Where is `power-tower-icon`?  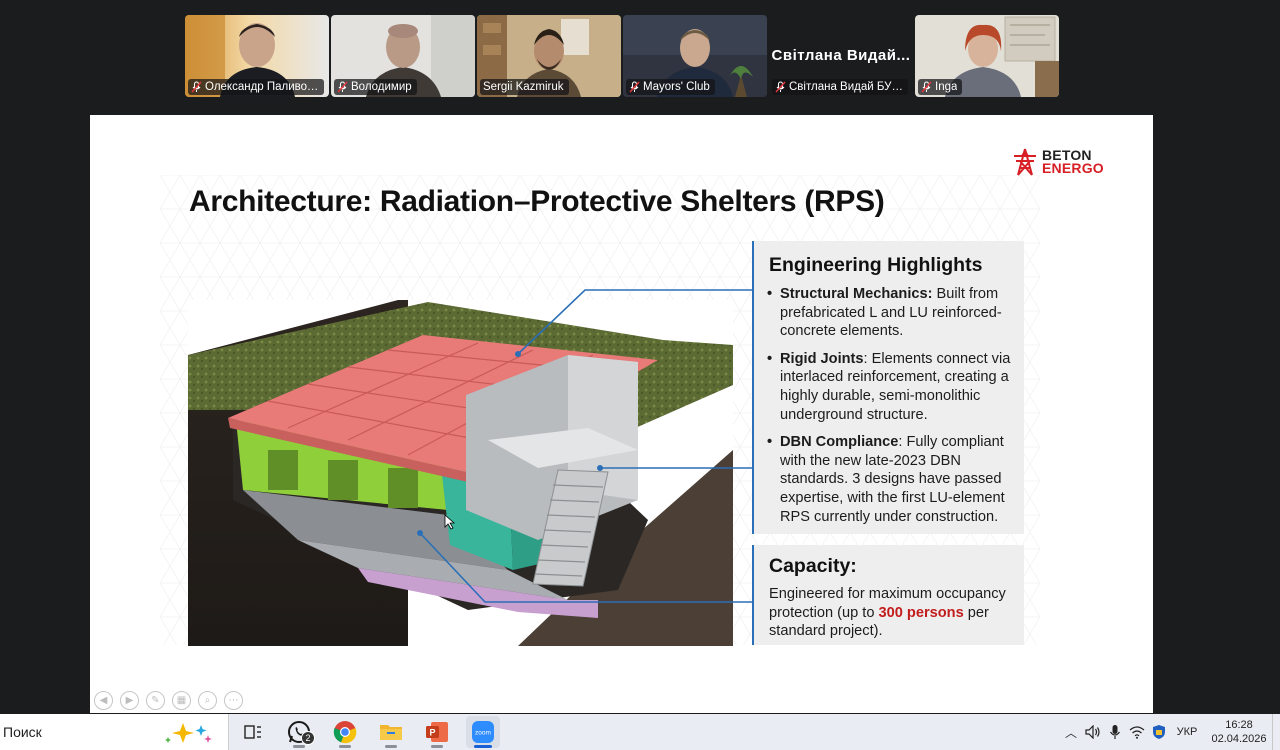 power-tower-icon is located at coordinates (1025, 162).